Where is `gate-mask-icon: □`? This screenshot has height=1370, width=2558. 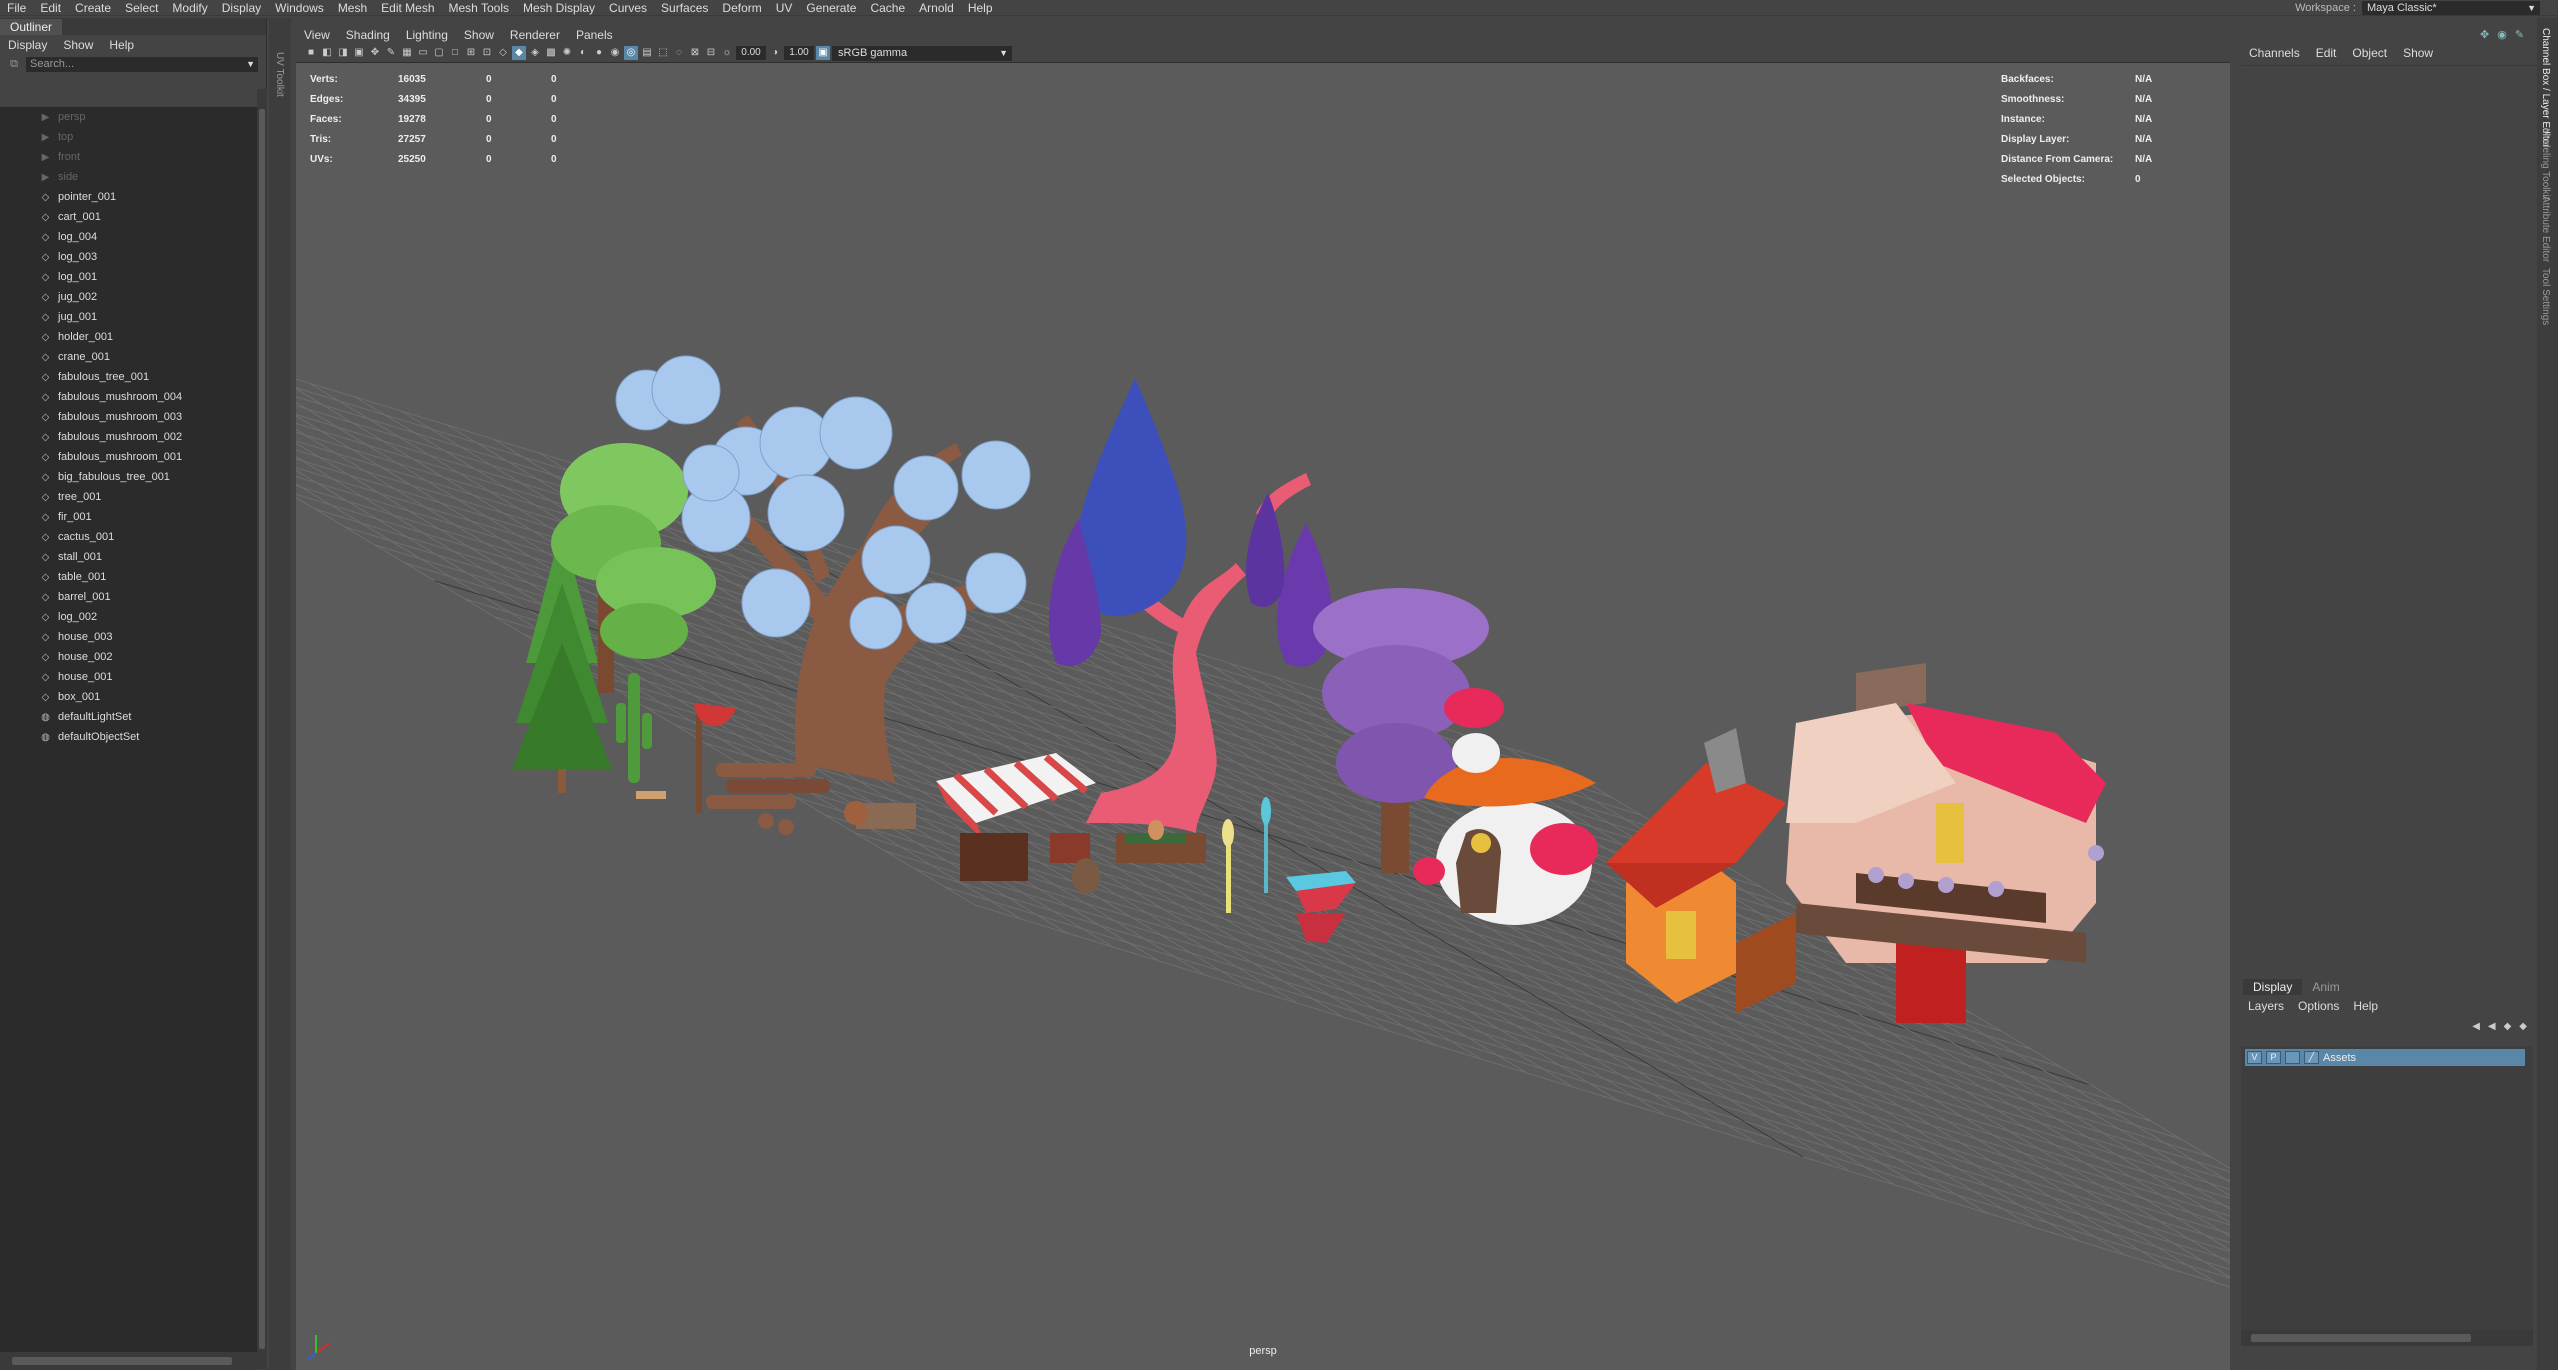
gate-mask-icon: □ is located at coordinates (455, 53).